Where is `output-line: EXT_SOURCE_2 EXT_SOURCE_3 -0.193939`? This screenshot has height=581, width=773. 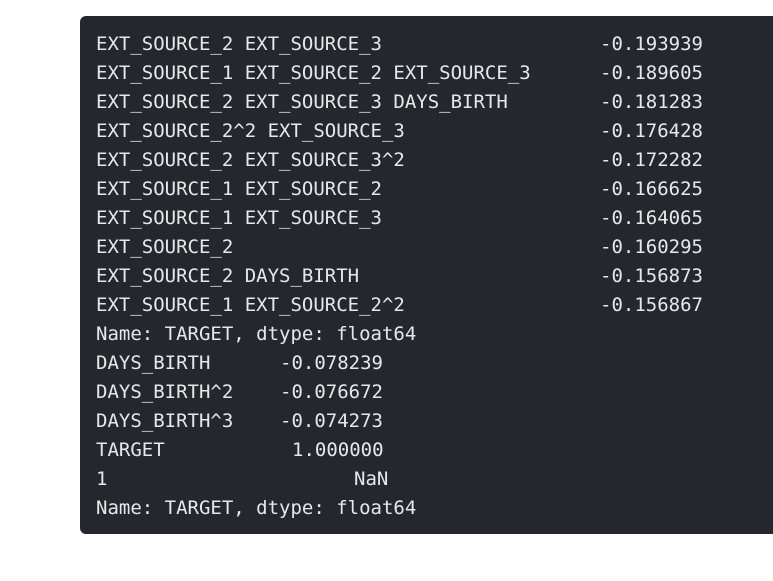 output-line: EXT_SOURCE_2 EXT_SOURCE_3 -0.193939 is located at coordinates (434, 44).